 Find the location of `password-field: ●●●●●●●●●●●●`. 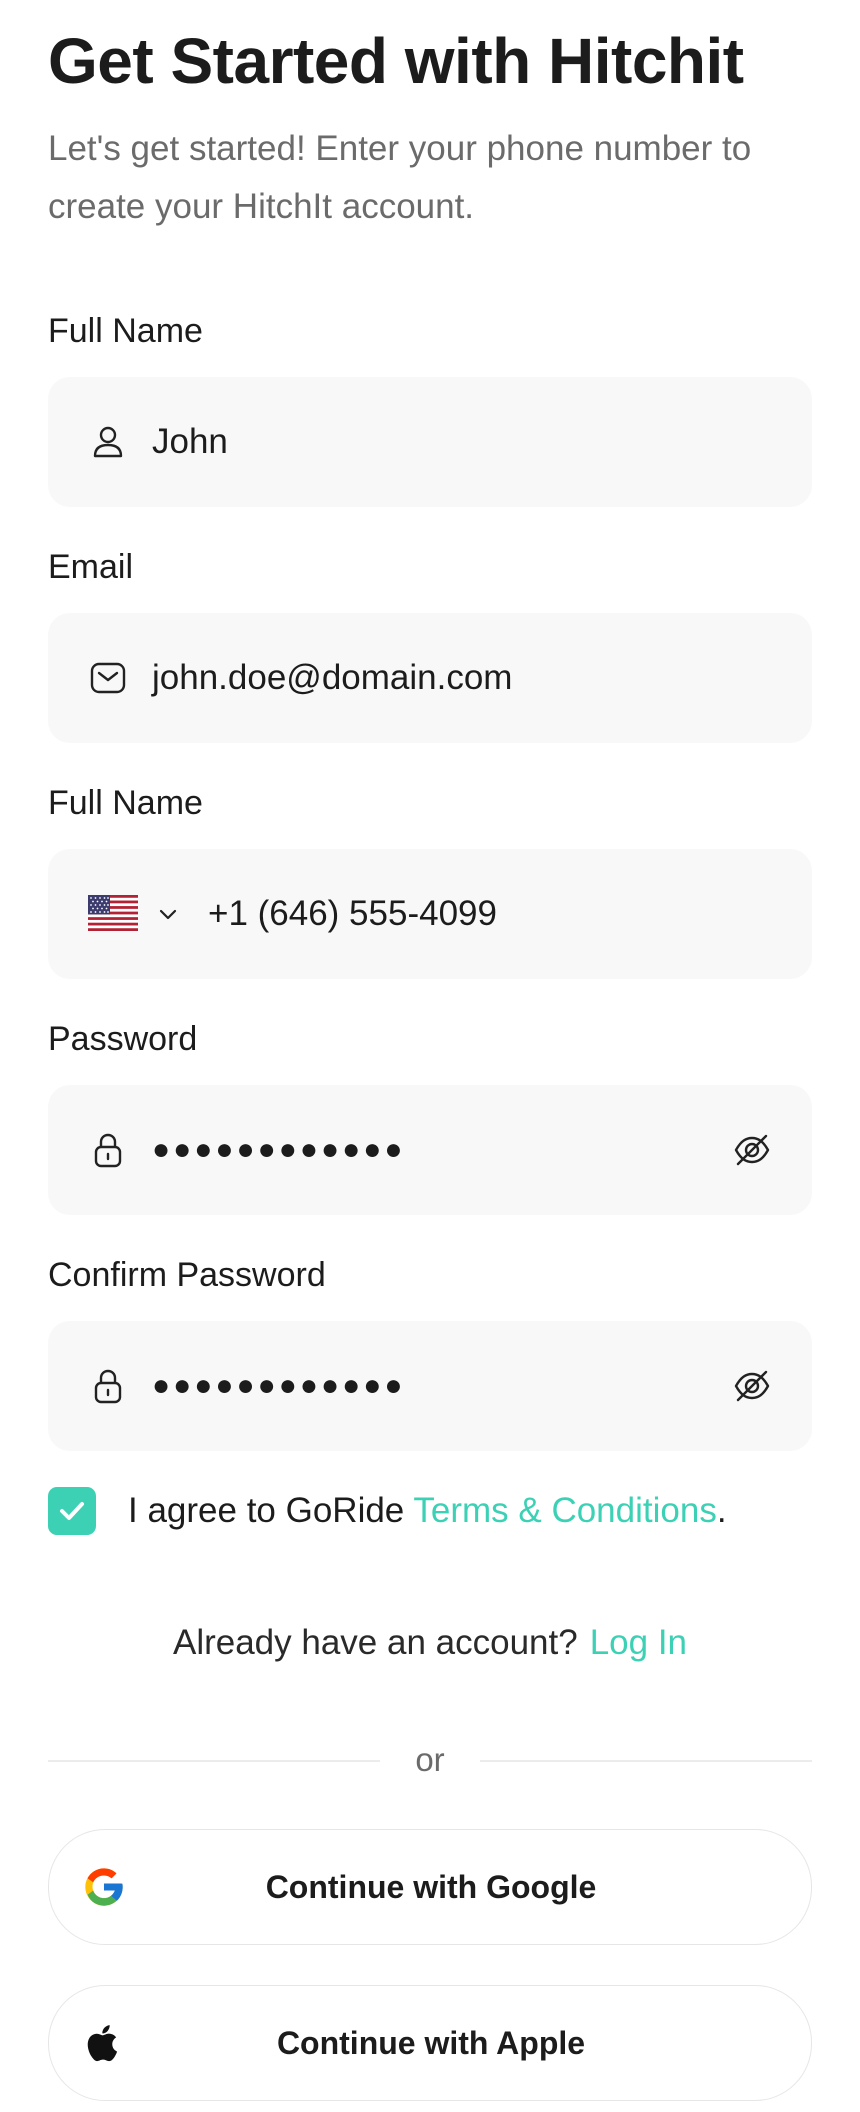

password-field: ●●●●●●●●●●●● is located at coordinates (430, 1150).